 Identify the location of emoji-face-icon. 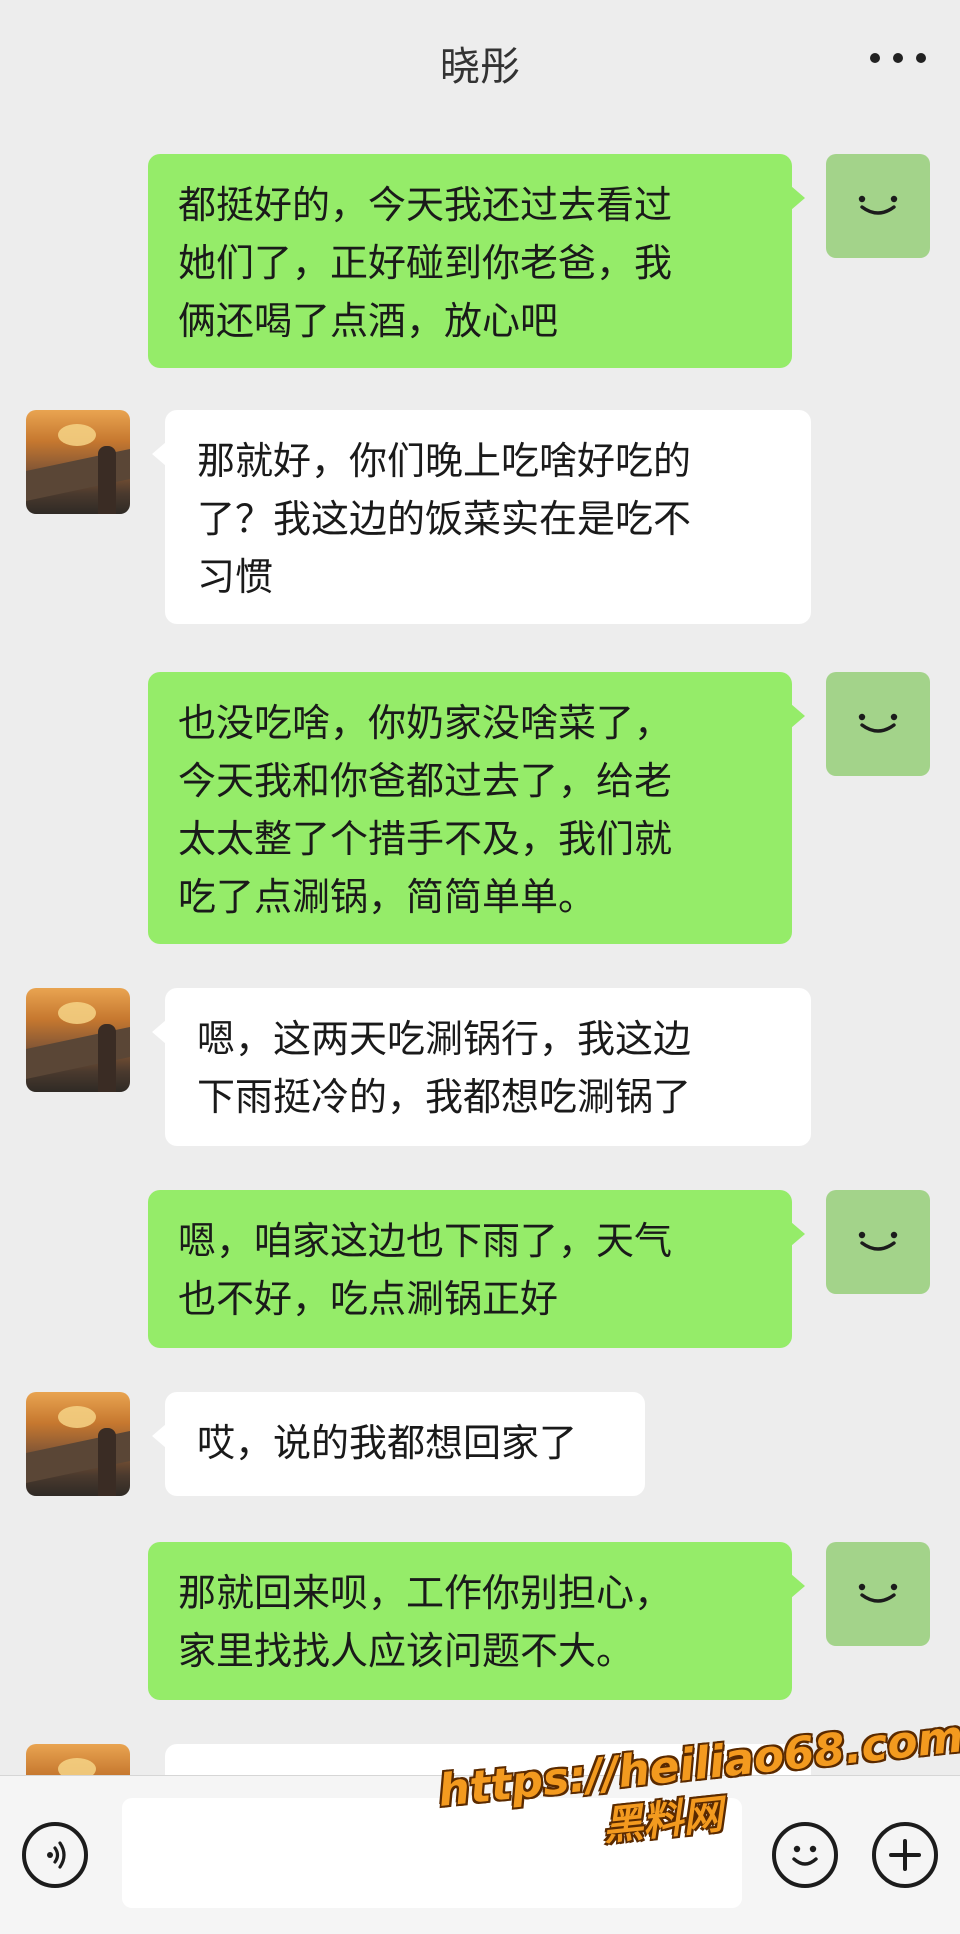
(805, 1855).